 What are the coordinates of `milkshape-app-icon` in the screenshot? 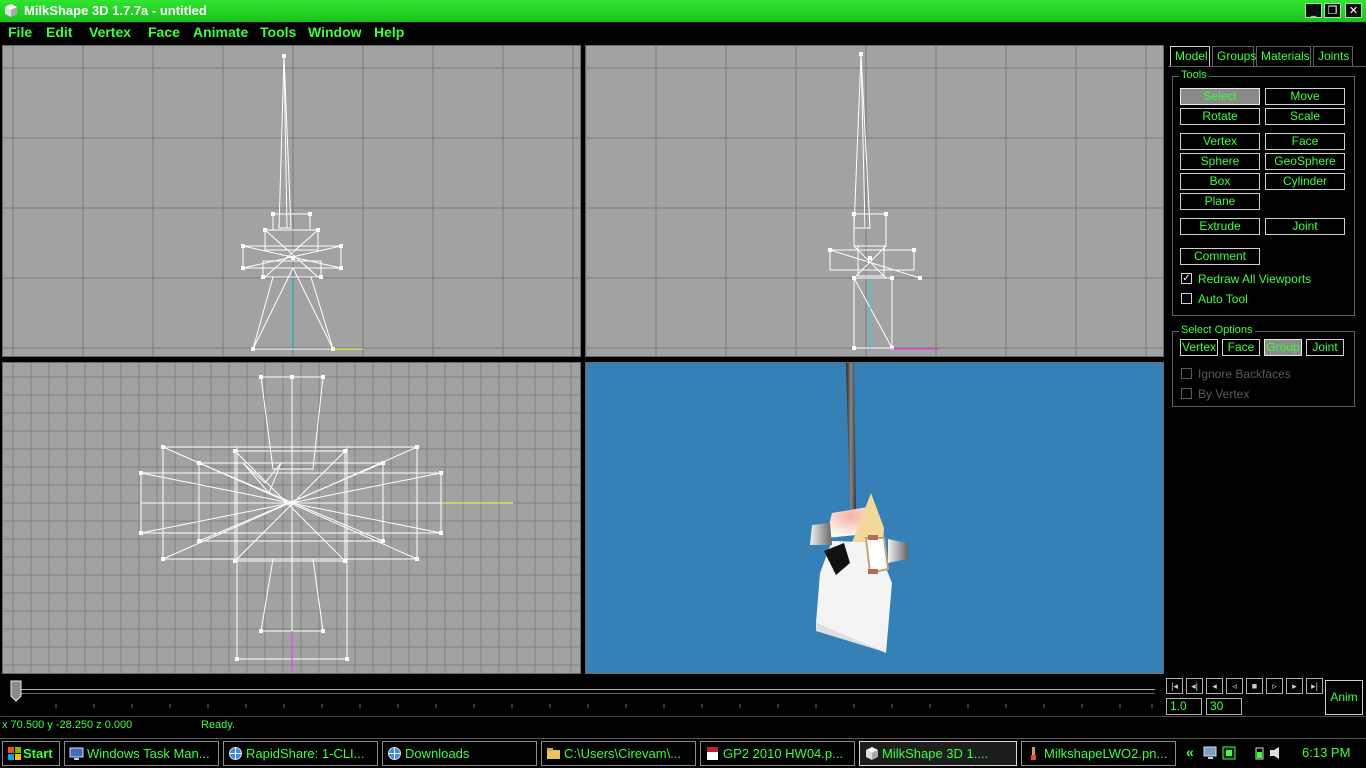 It's located at (11, 10).